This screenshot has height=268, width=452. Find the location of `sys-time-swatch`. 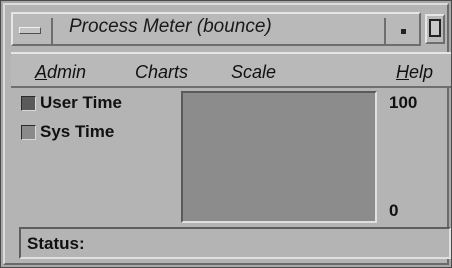

sys-time-swatch is located at coordinates (28, 132).